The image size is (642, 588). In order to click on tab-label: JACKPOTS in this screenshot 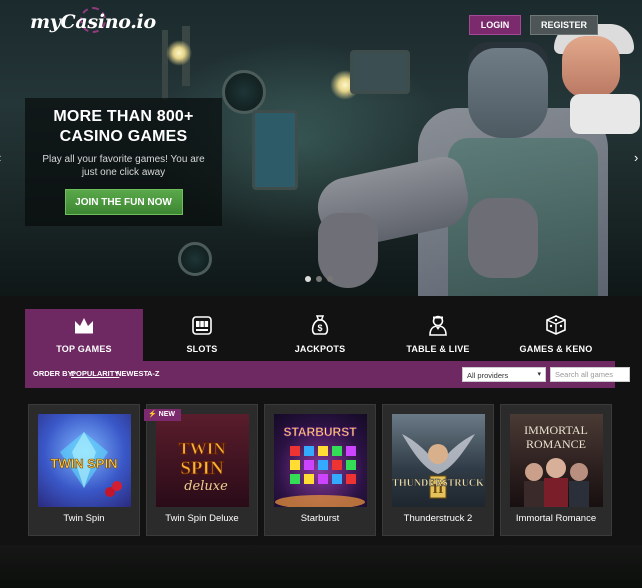, I will do `click(320, 349)`.